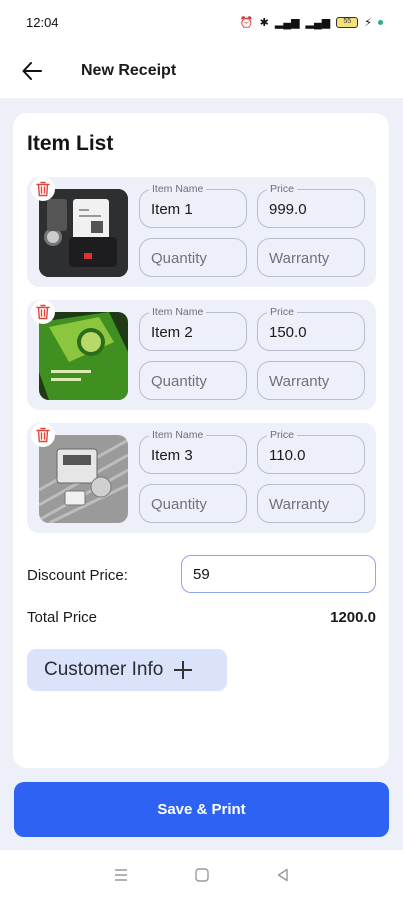 Image resolution: width=403 pixels, height=900 pixels. I want to click on item-name-value: Item 3, so click(172, 455).